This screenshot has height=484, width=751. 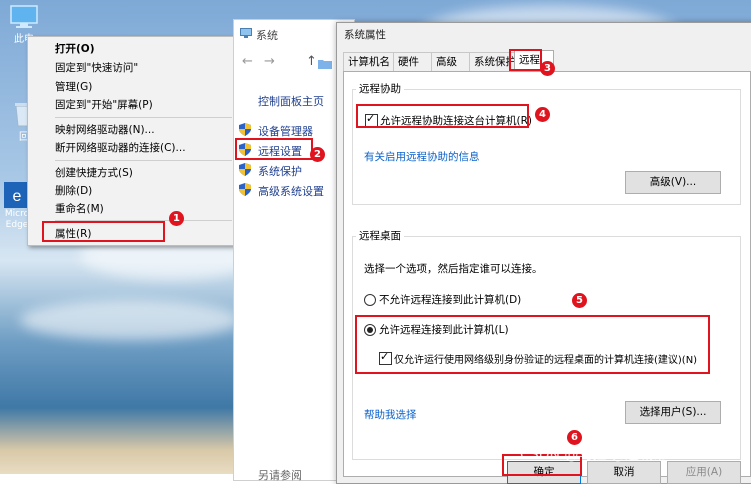 What do you see at coordinates (247, 61) in the screenshot?
I see `back-arrow-icon: ←` at bounding box center [247, 61].